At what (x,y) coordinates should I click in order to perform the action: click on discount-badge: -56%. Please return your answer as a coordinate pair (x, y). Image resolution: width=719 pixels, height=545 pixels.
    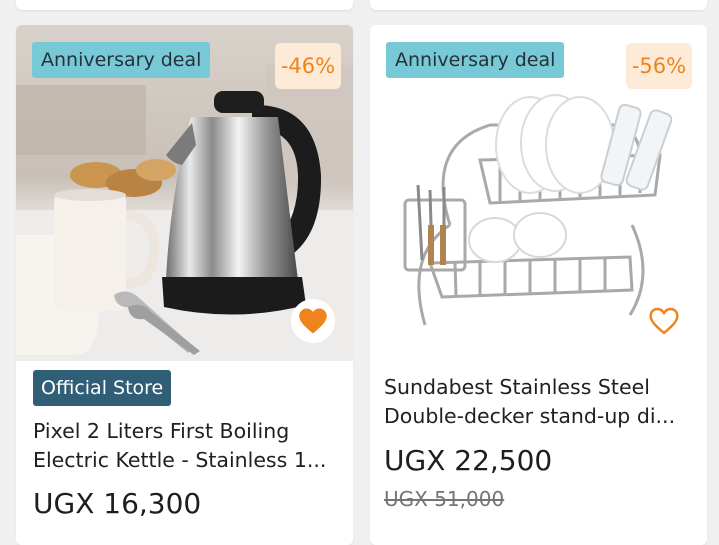
    Looking at the image, I should click on (659, 66).